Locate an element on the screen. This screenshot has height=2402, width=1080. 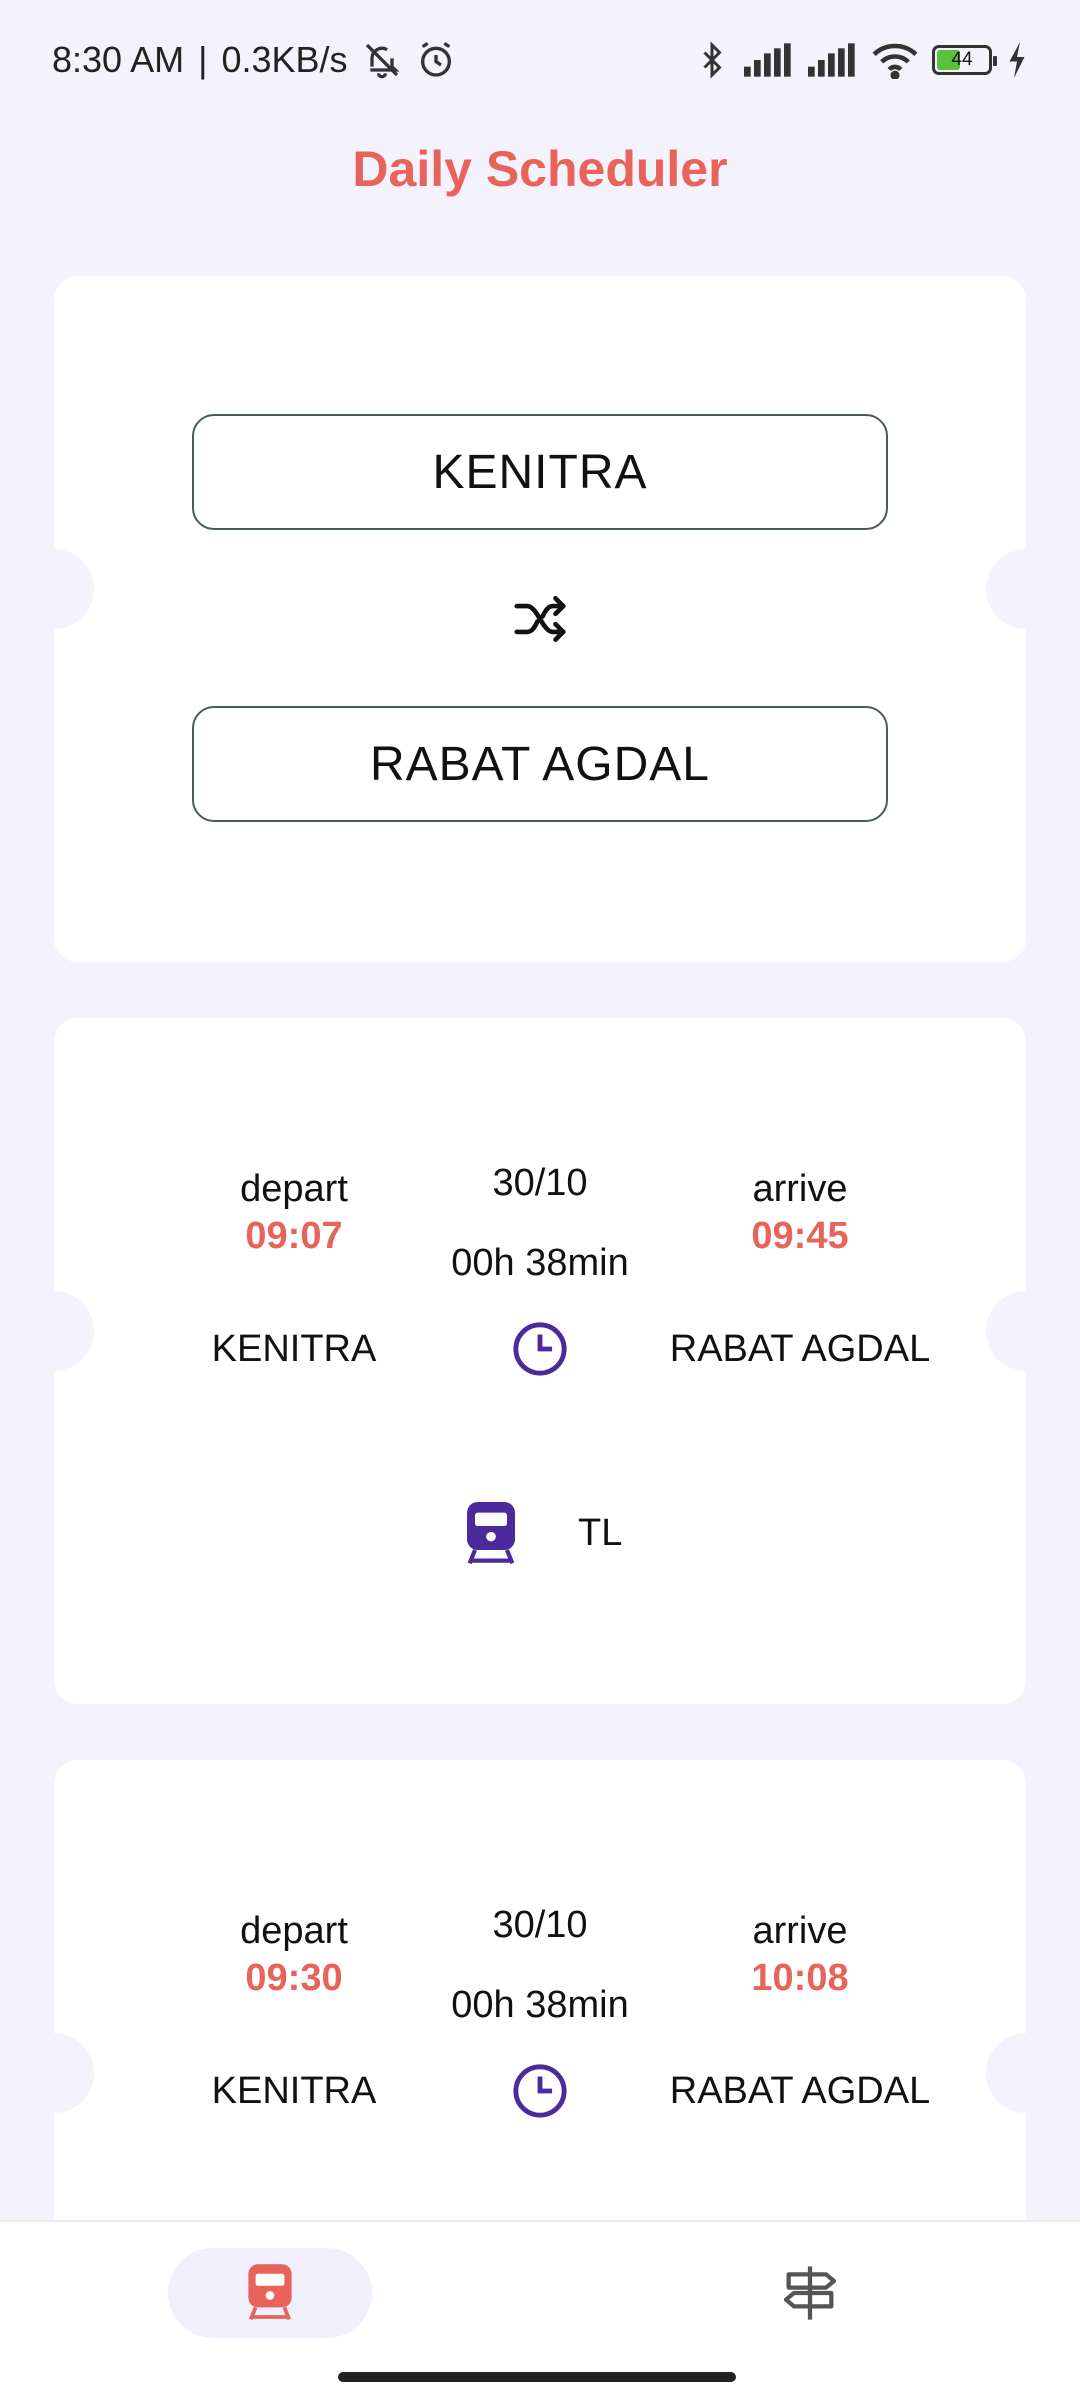
arrive-block: arrive 10:08 is located at coordinates (800, 1955).